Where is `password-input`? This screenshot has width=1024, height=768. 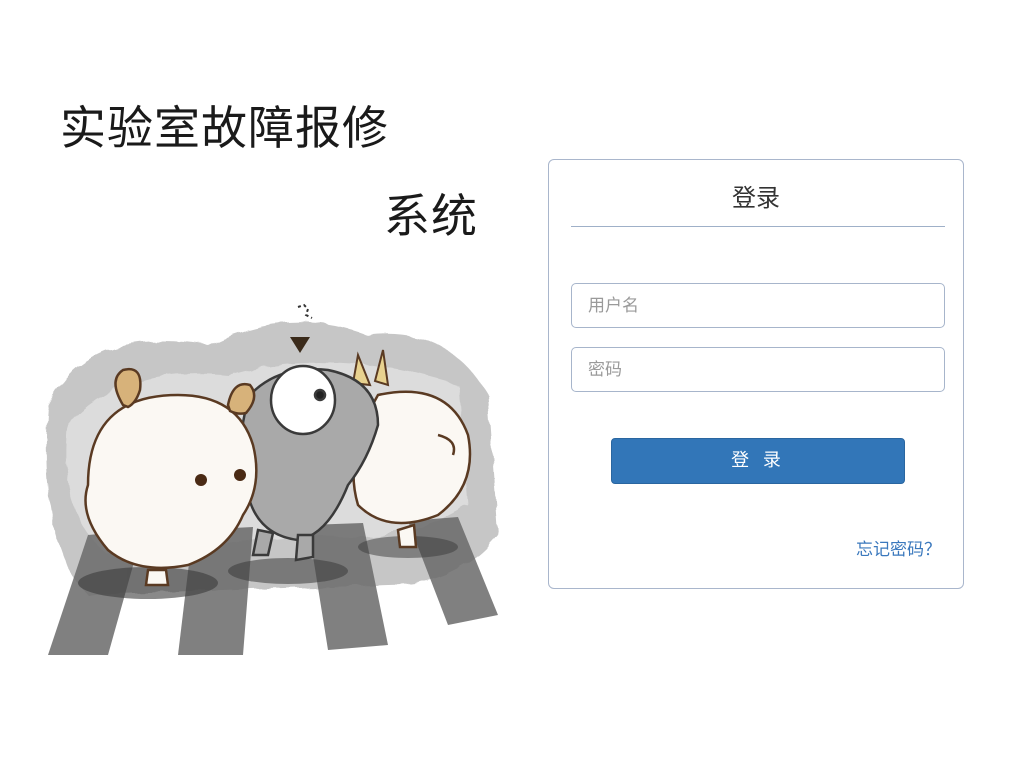 password-input is located at coordinates (758, 369).